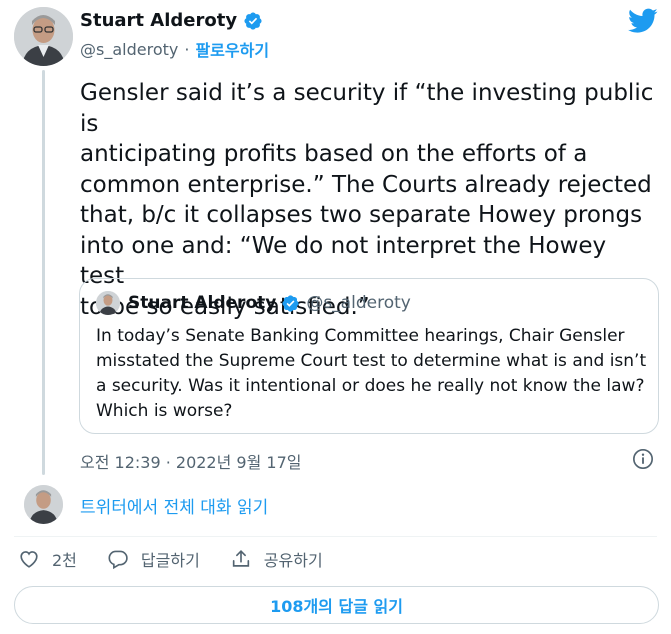 The width and height of the screenshot is (671, 634). Describe the element at coordinates (358, 303) in the screenshot. I see `quoted-author-handle: @s_alderoty` at that location.